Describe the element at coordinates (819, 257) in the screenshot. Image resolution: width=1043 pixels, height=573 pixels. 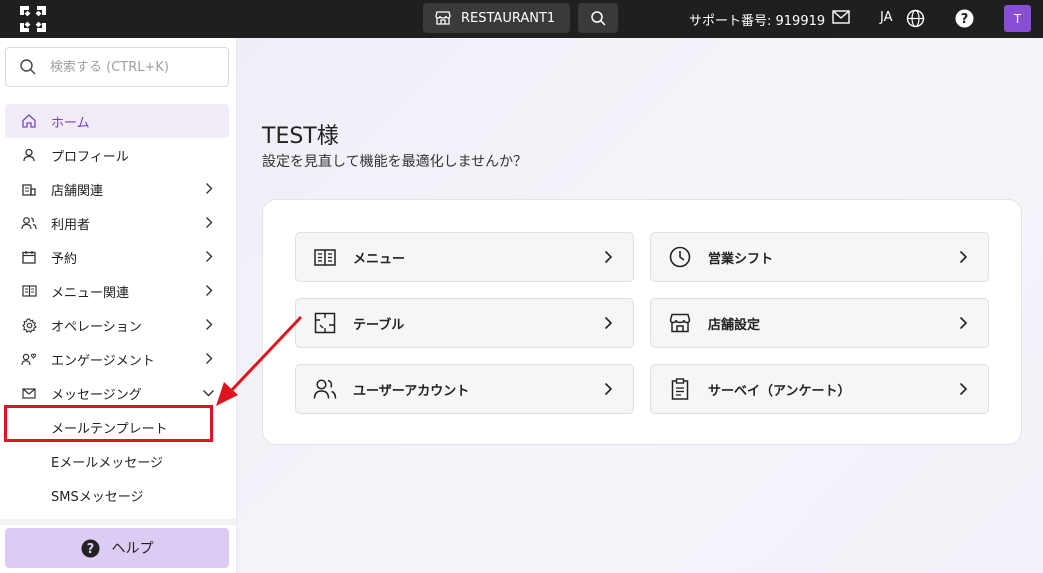
I see `tile-business-shift: 営業シフト` at that location.